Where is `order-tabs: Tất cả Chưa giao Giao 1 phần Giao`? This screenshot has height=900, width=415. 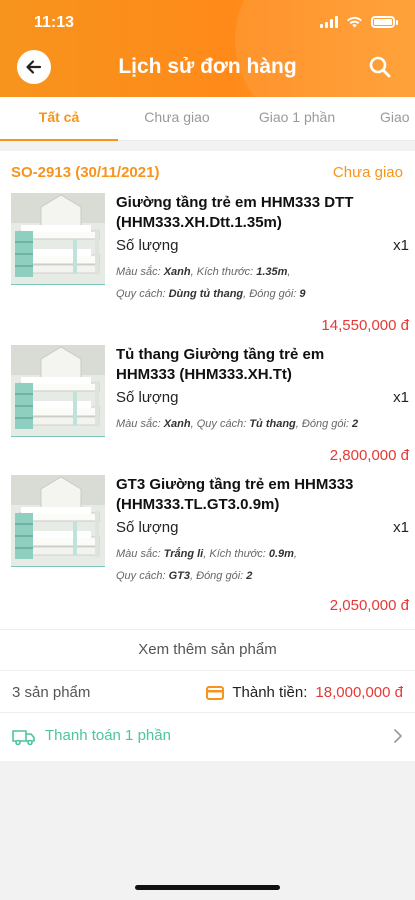 order-tabs: Tất cả Chưa giao Giao 1 phần Giao is located at coordinates (207, 119).